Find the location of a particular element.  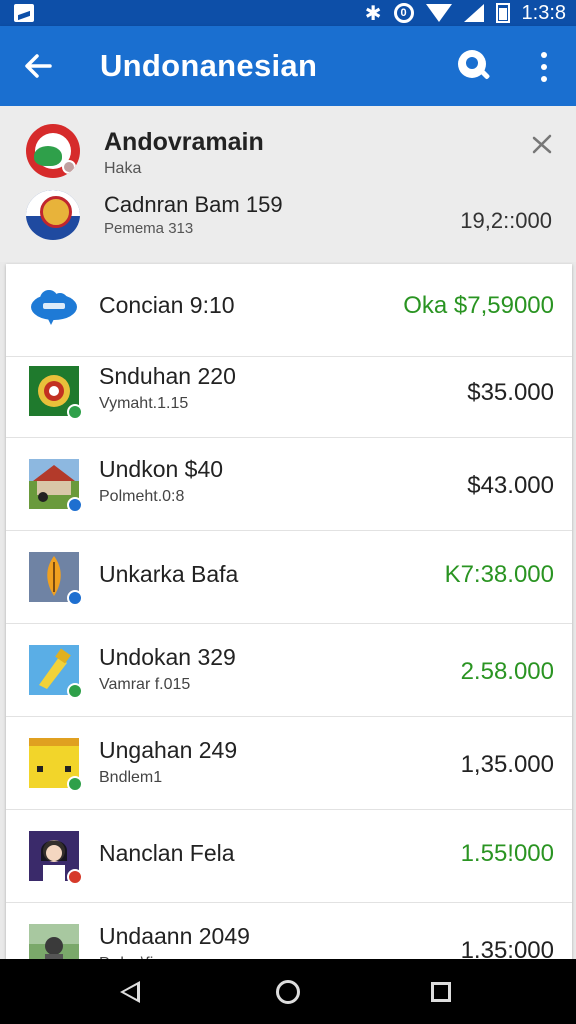

item-title: Undokan 329 is located at coordinates (167, 657).